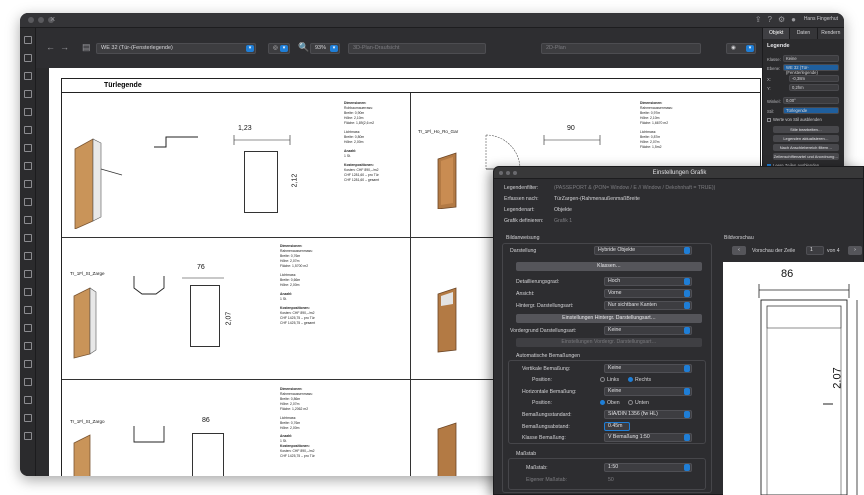  What do you see at coordinates (28, 40) in the screenshot?
I see `selection-tool-icon` at bounding box center [28, 40].